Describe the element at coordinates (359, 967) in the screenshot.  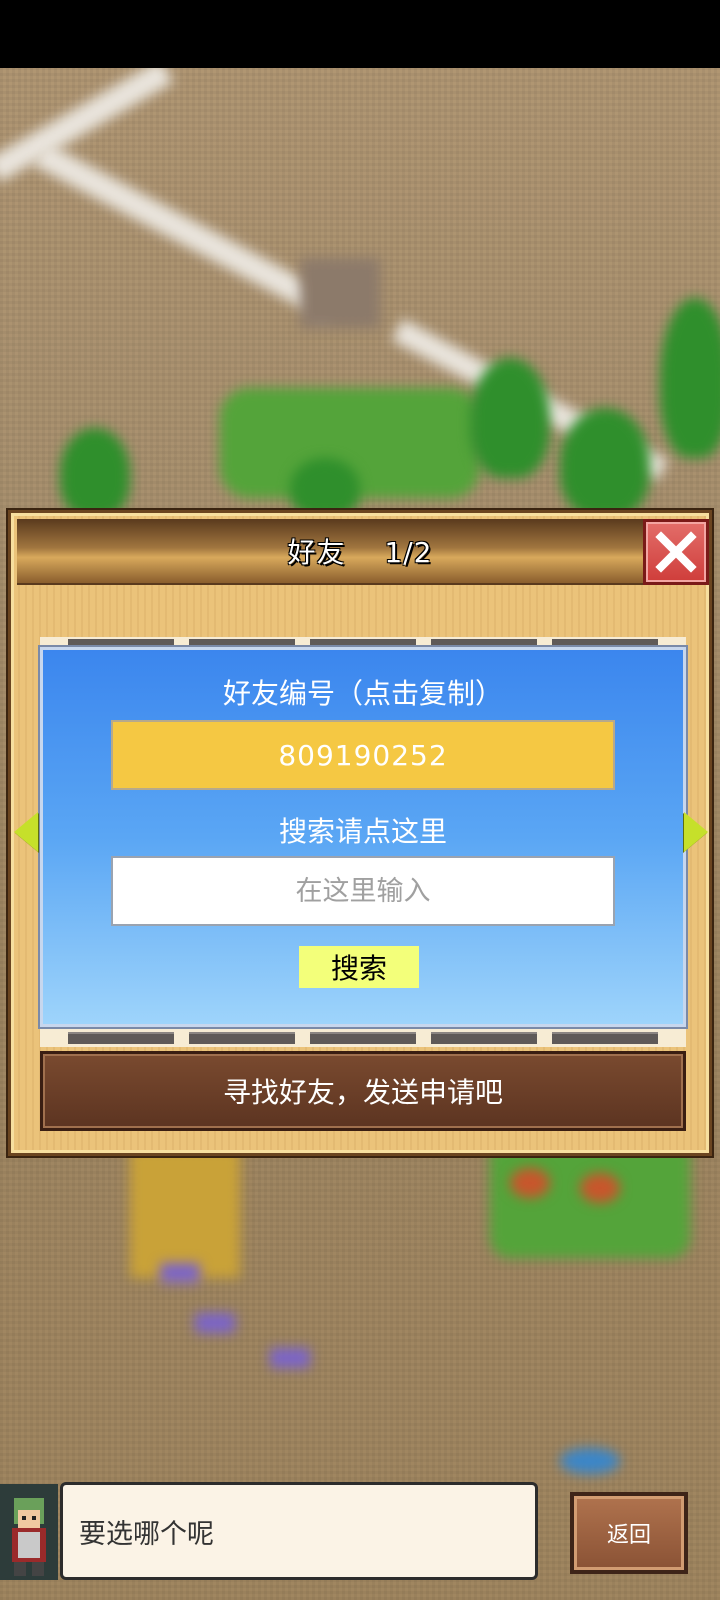
I see `search-button: 搜索` at that location.